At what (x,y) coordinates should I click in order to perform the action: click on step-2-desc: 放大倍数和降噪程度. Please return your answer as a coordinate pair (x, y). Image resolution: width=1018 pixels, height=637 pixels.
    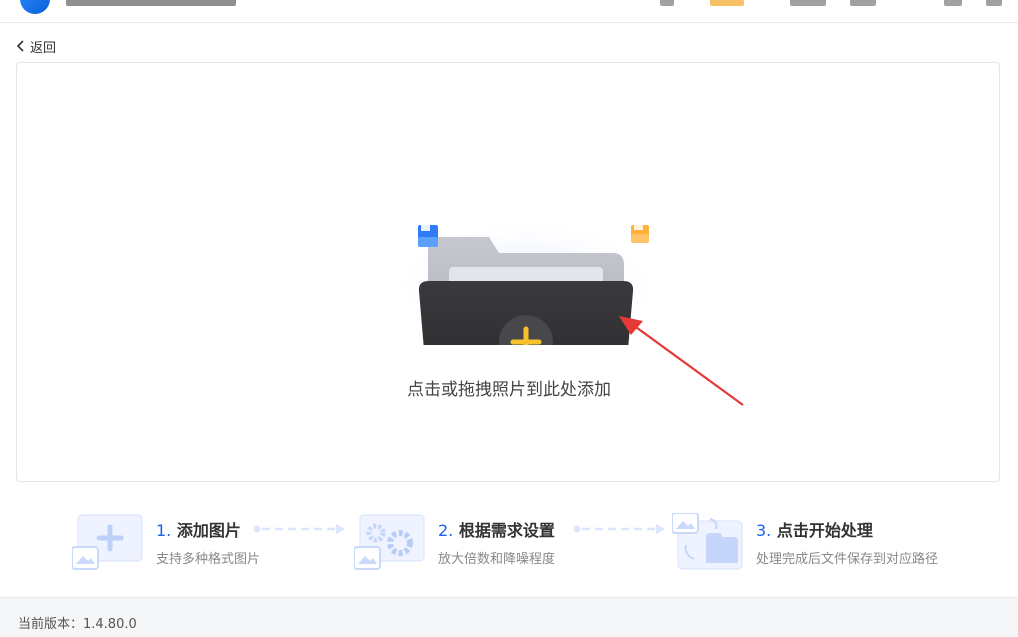
    Looking at the image, I should click on (497, 559).